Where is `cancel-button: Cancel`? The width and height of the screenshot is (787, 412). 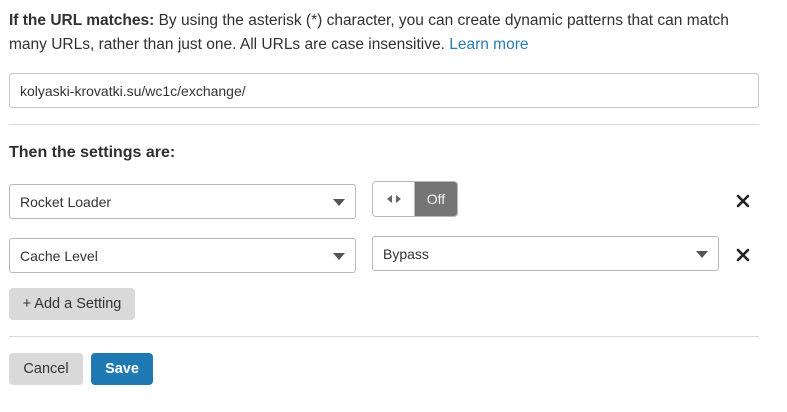
cancel-button: Cancel is located at coordinates (46, 369).